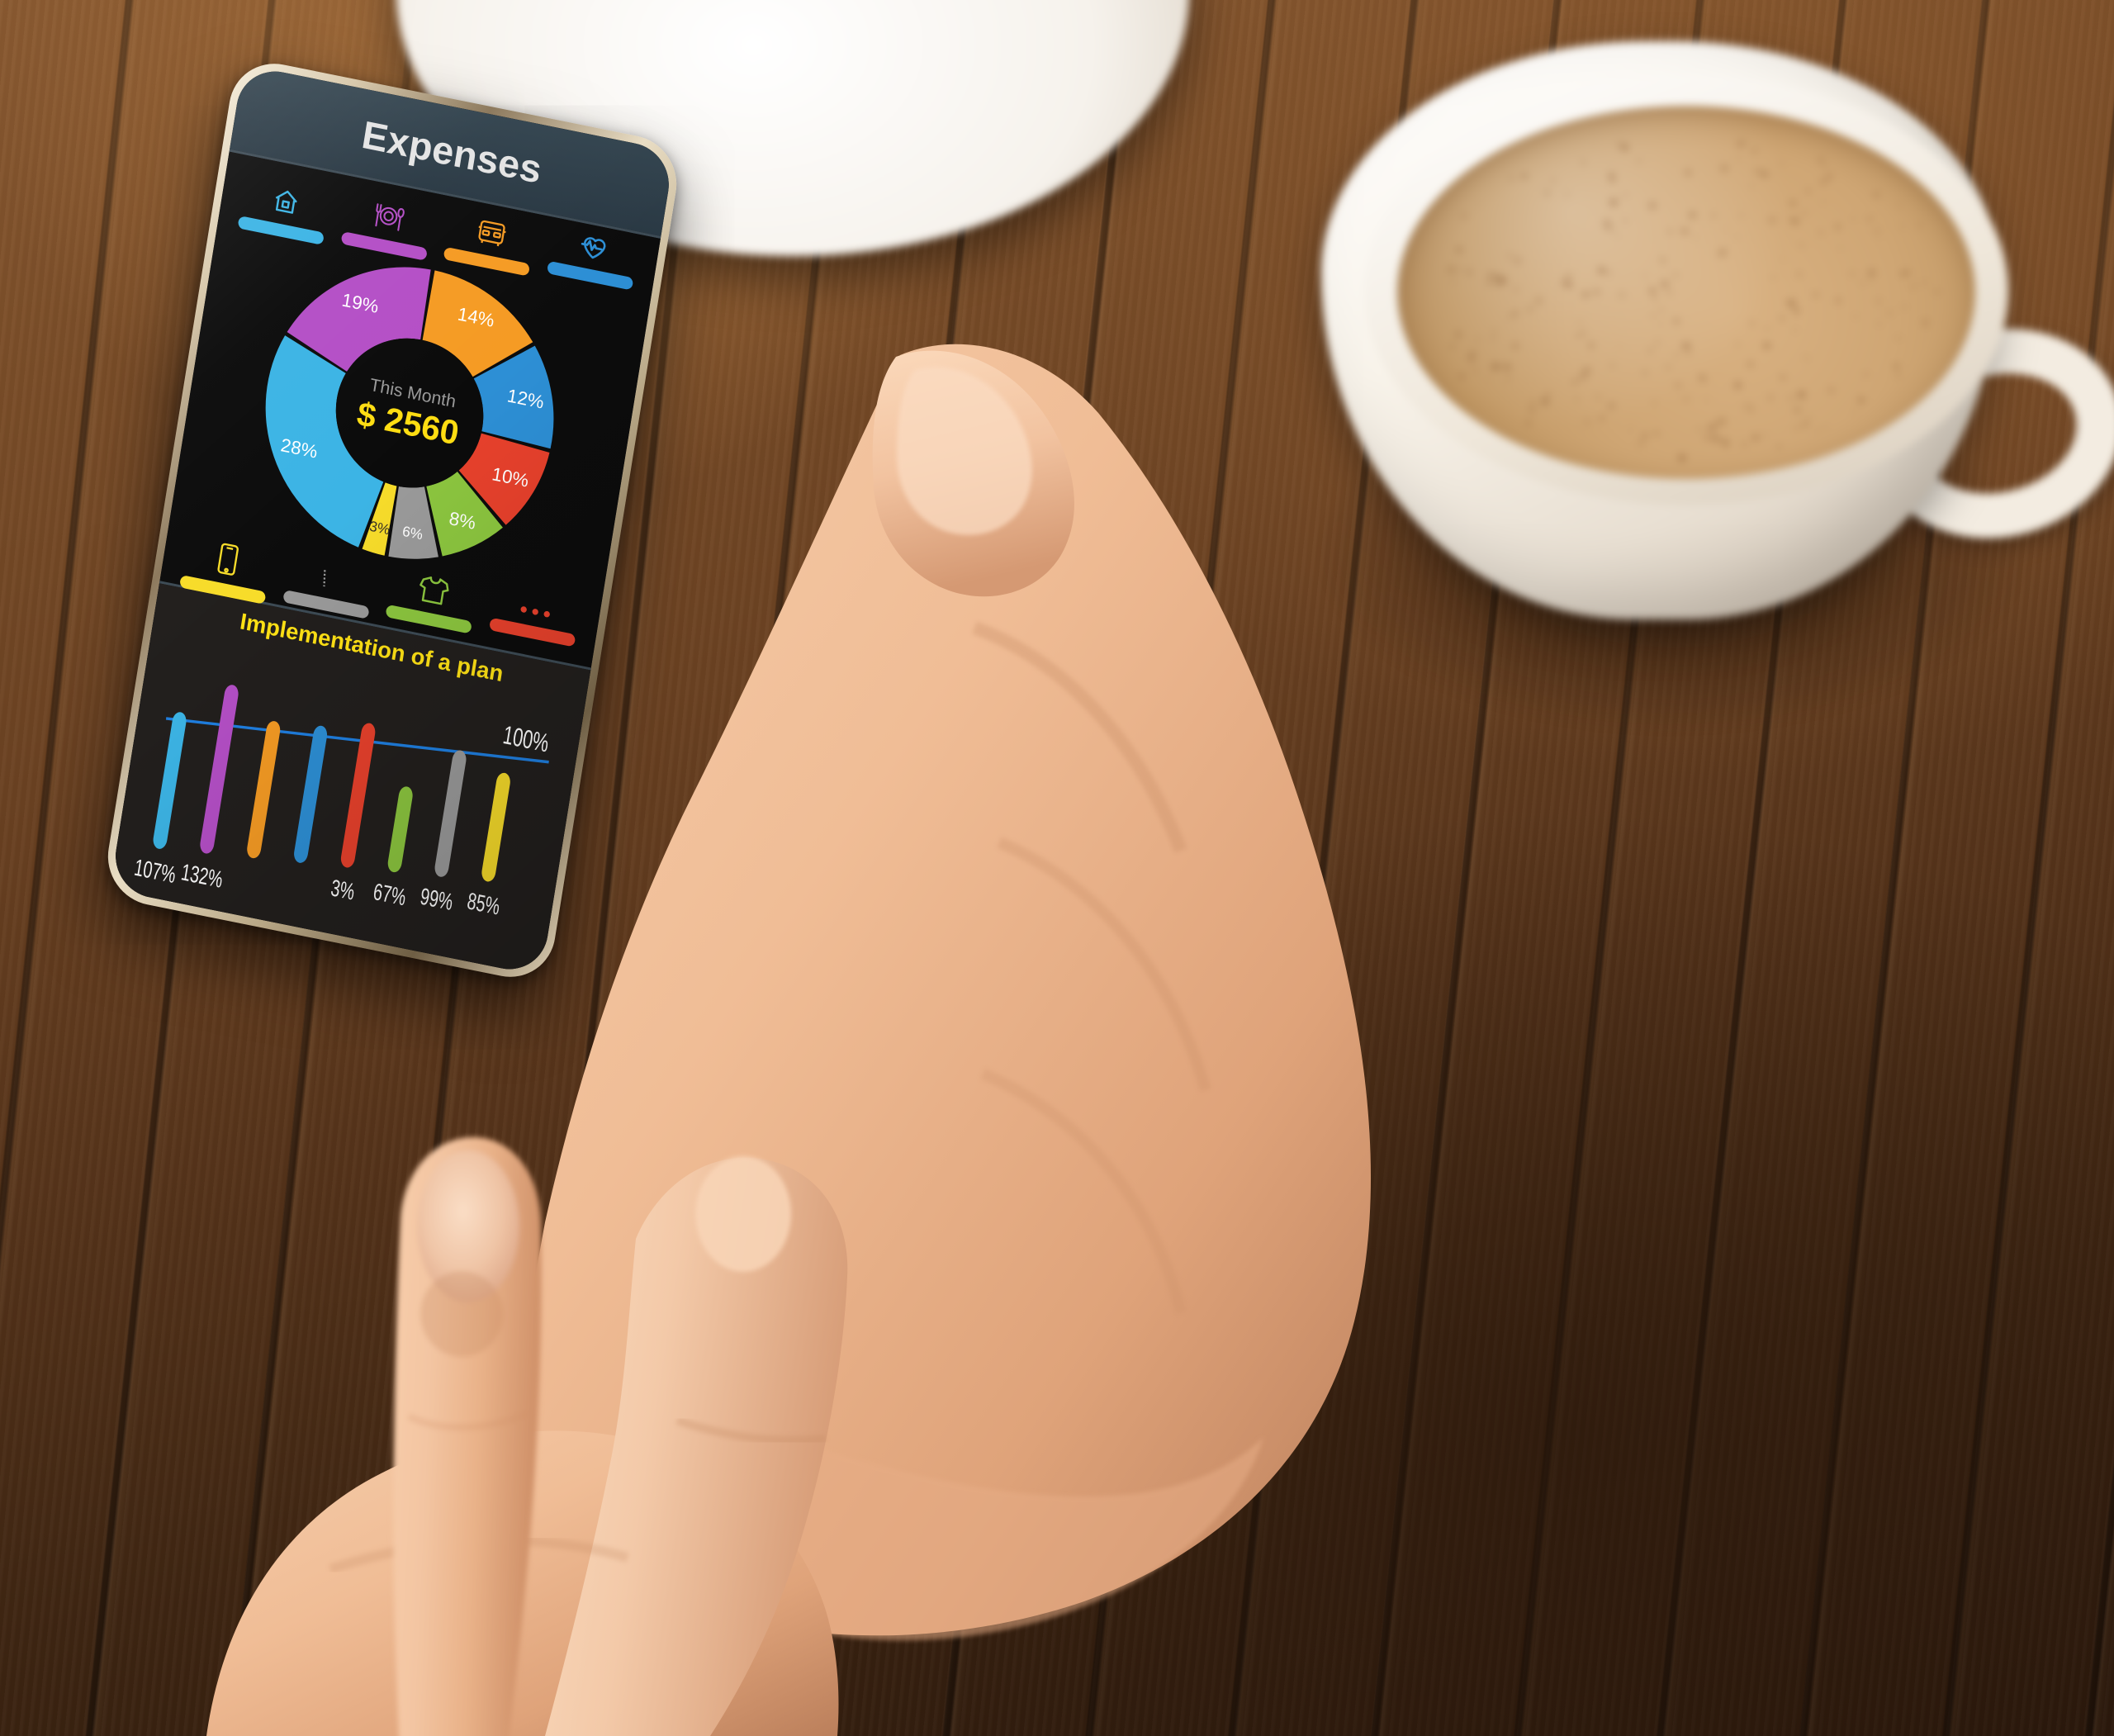 The width and height of the screenshot is (2114, 1736). Describe the element at coordinates (342, 890) in the screenshot. I see `plan-bar-label: 3%` at that location.